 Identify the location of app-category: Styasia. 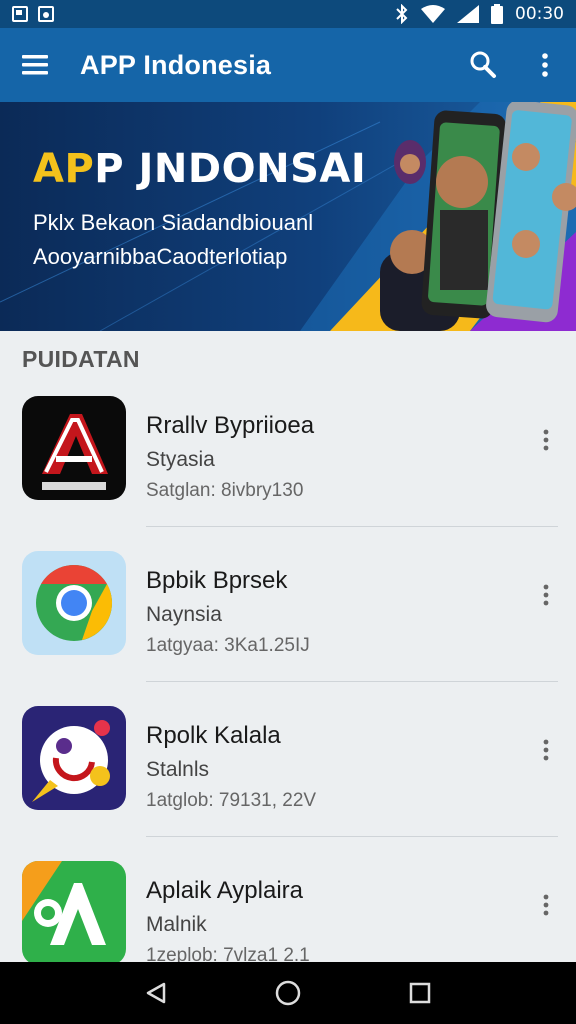
(180, 459).